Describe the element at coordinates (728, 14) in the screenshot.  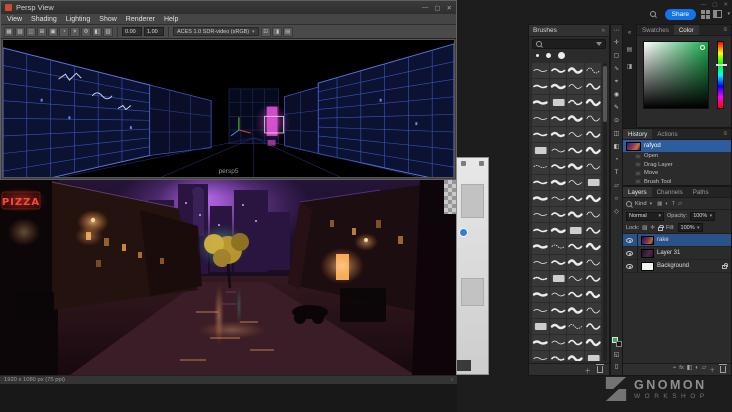
I see `chevron-down-icon: ▾` at that location.